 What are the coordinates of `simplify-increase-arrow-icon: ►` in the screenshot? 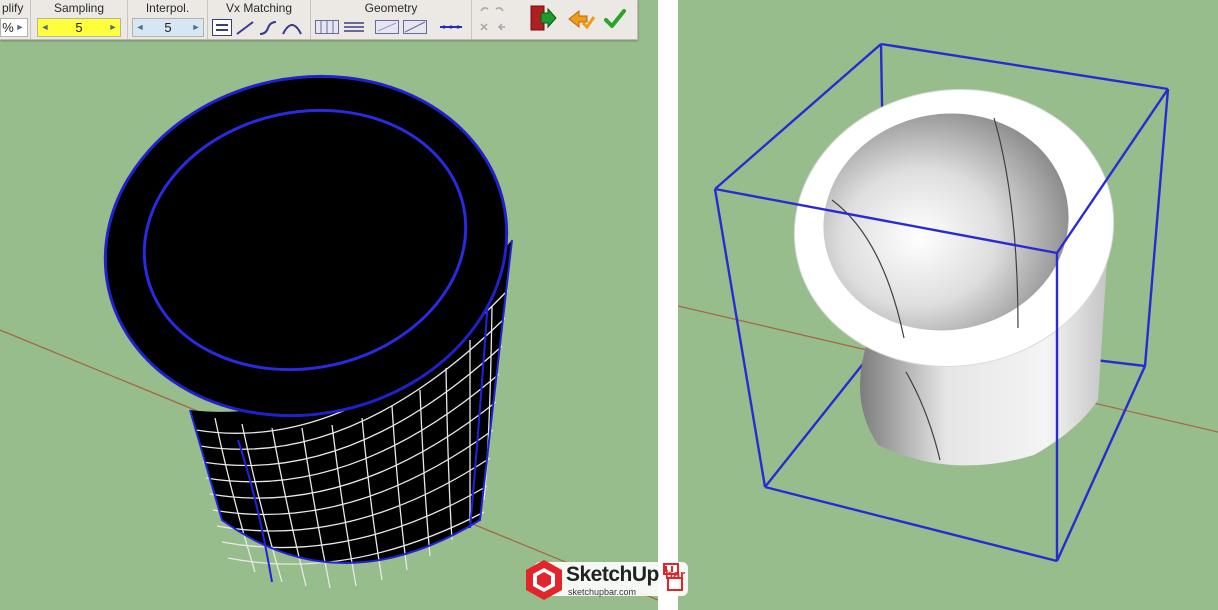 It's located at (20, 27).